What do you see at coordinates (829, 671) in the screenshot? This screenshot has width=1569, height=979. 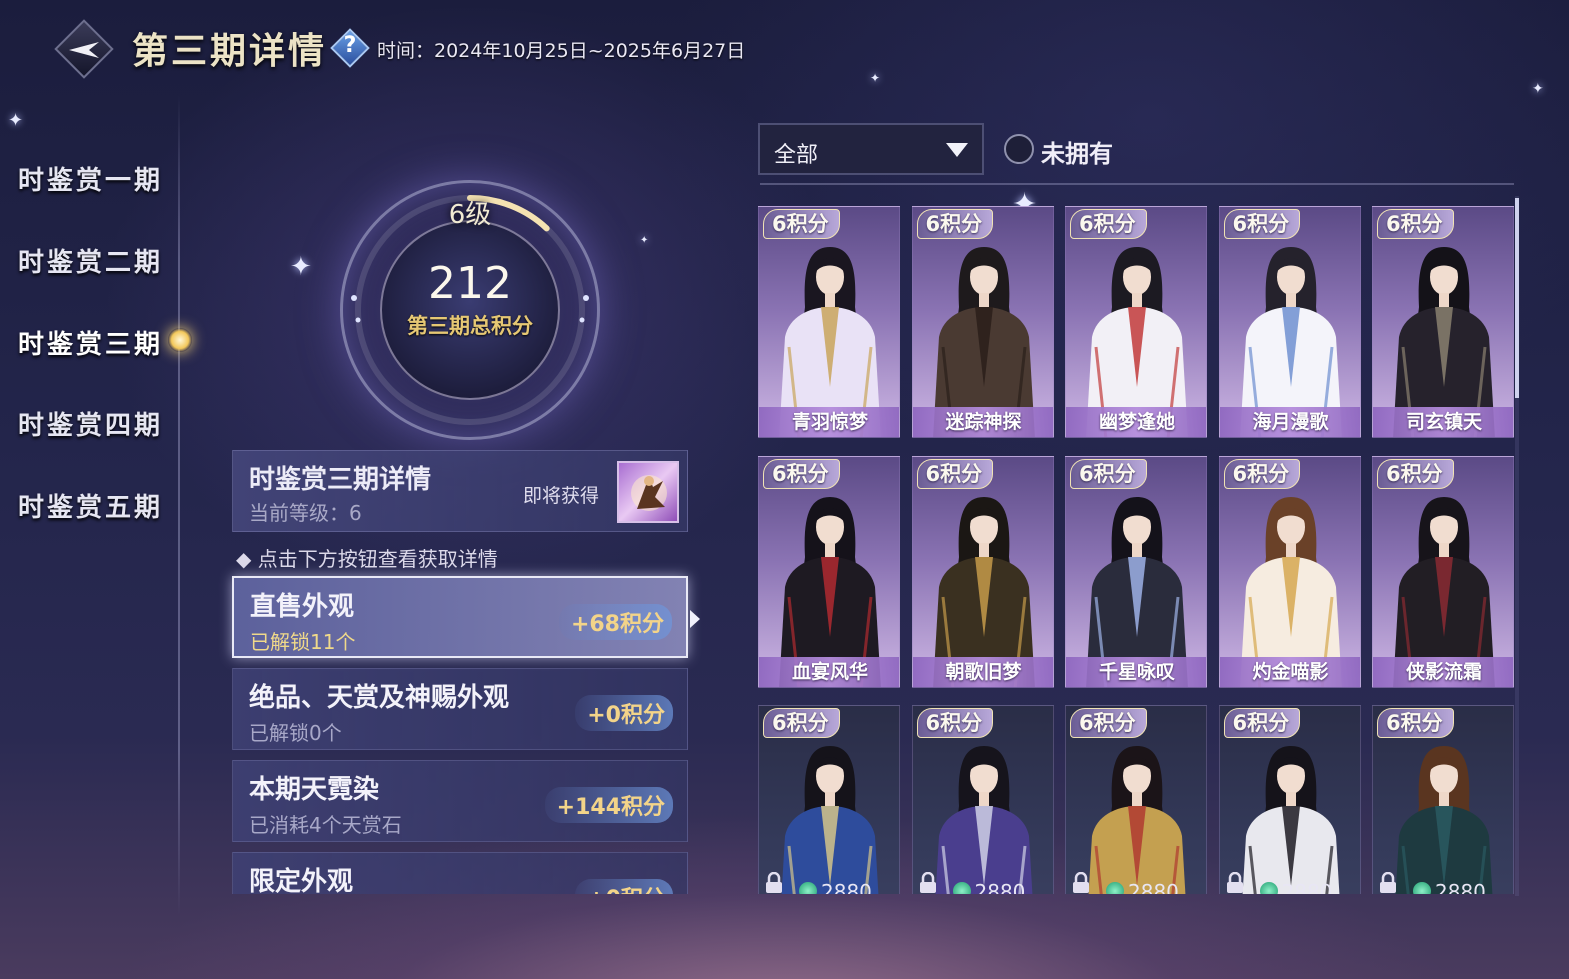 I see `outfit-name: 血宴风华` at bounding box center [829, 671].